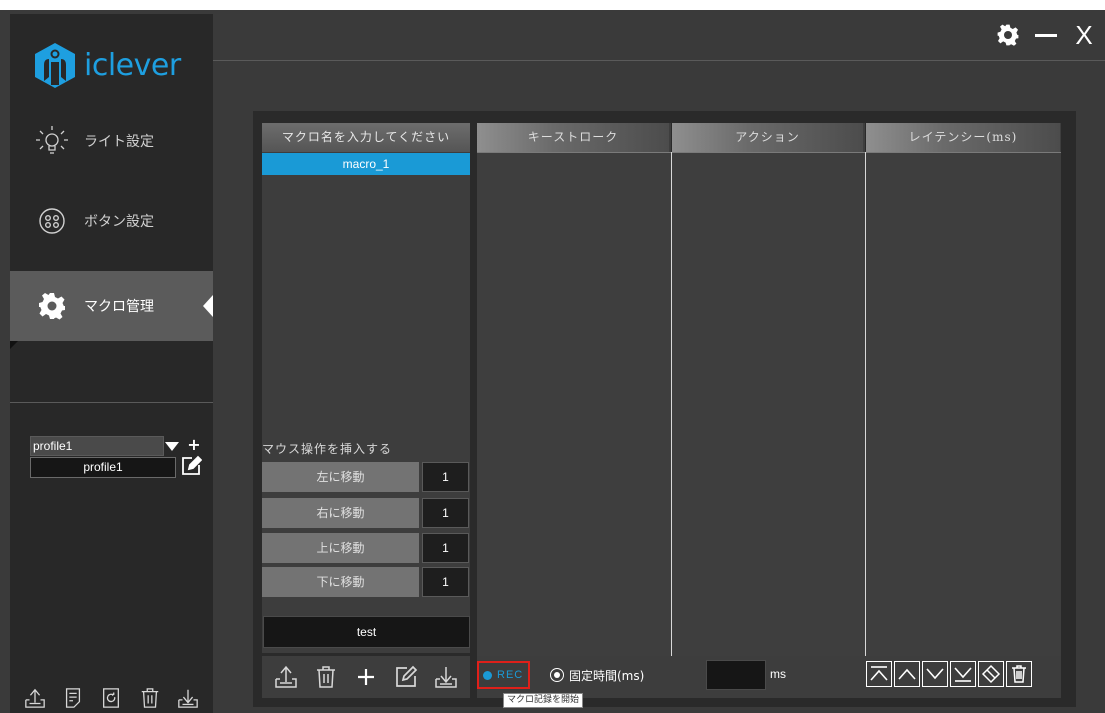  Describe the element at coordinates (574, 389) in the screenshot. I see `keystroke-column` at that location.